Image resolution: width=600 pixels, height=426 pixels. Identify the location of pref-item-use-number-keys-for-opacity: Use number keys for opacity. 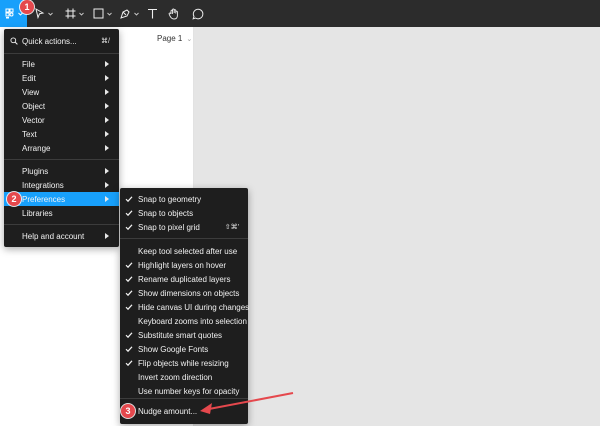
(184, 391).